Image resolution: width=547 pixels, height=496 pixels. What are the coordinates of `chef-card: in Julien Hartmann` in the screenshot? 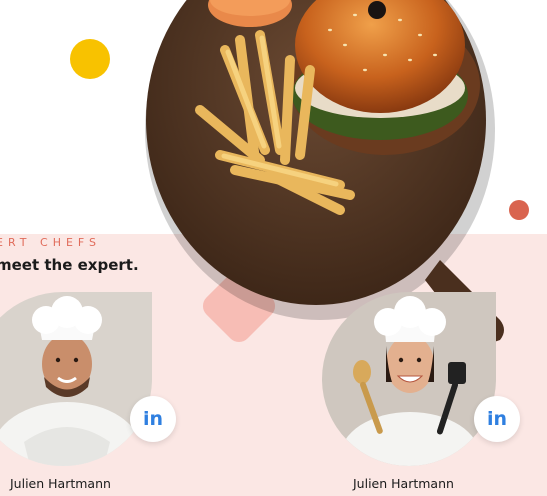 It's located at (95, 394).